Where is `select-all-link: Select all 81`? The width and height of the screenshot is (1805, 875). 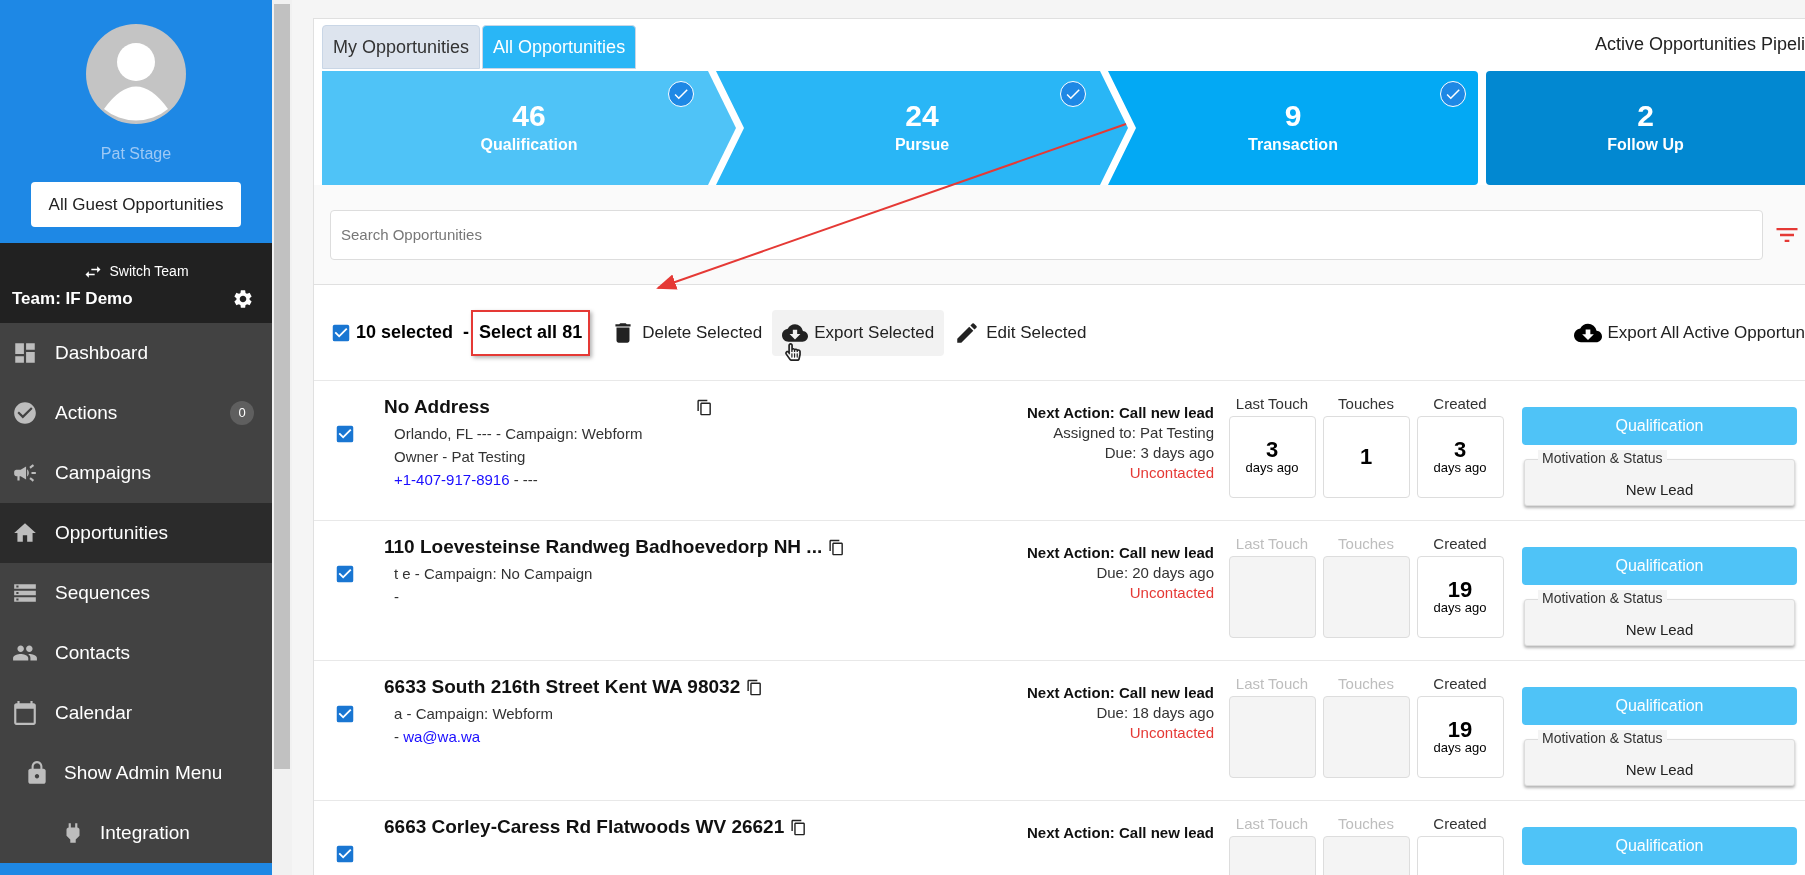 select-all-link: Select all 81 is located at coordinates (531, 332).